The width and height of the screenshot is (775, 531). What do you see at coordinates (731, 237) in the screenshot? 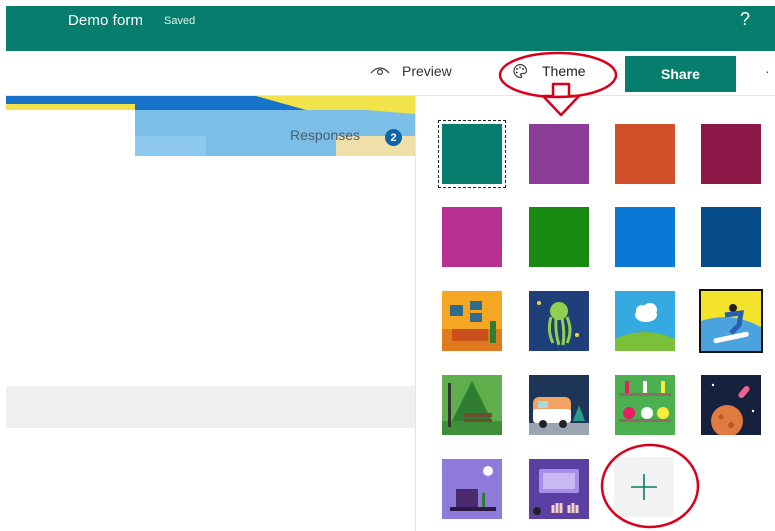
I see `theme-color-navy` at bounding box center [731, 237].